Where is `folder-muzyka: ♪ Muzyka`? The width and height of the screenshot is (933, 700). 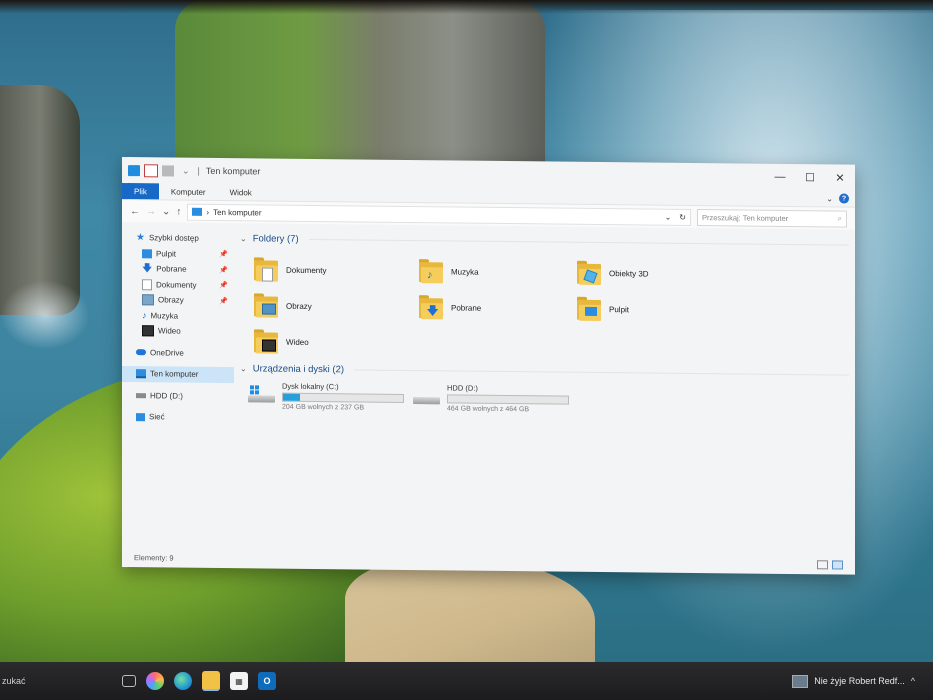
folder-muzyka: ♪ Muzyka is located at coordinates (498, 272).